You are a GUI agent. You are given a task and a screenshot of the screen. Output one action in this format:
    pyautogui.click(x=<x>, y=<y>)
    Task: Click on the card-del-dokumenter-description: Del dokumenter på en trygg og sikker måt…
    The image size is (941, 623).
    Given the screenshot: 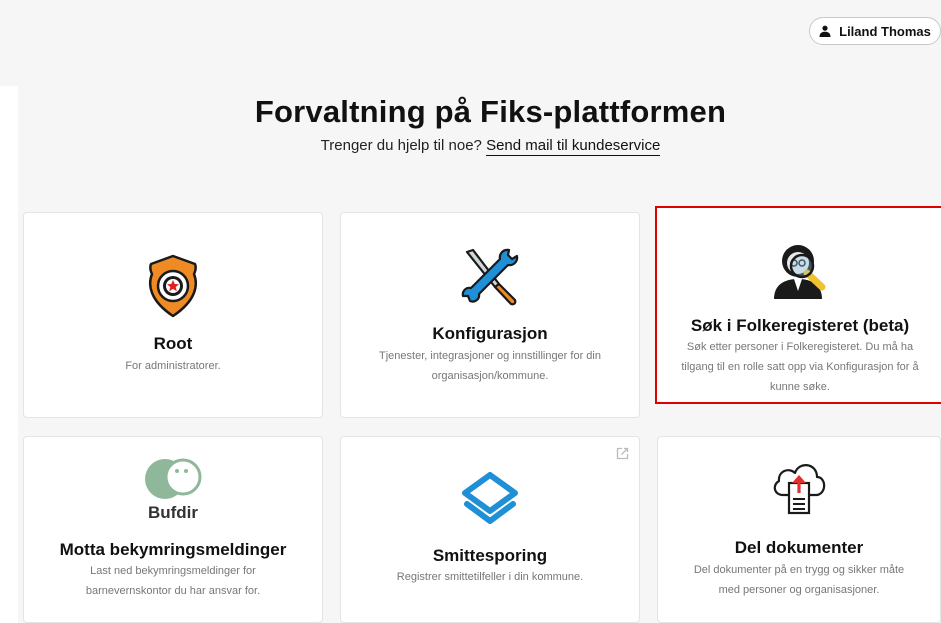 What is the action you would take?
    pyautogui.click(x=799, y=580)
    